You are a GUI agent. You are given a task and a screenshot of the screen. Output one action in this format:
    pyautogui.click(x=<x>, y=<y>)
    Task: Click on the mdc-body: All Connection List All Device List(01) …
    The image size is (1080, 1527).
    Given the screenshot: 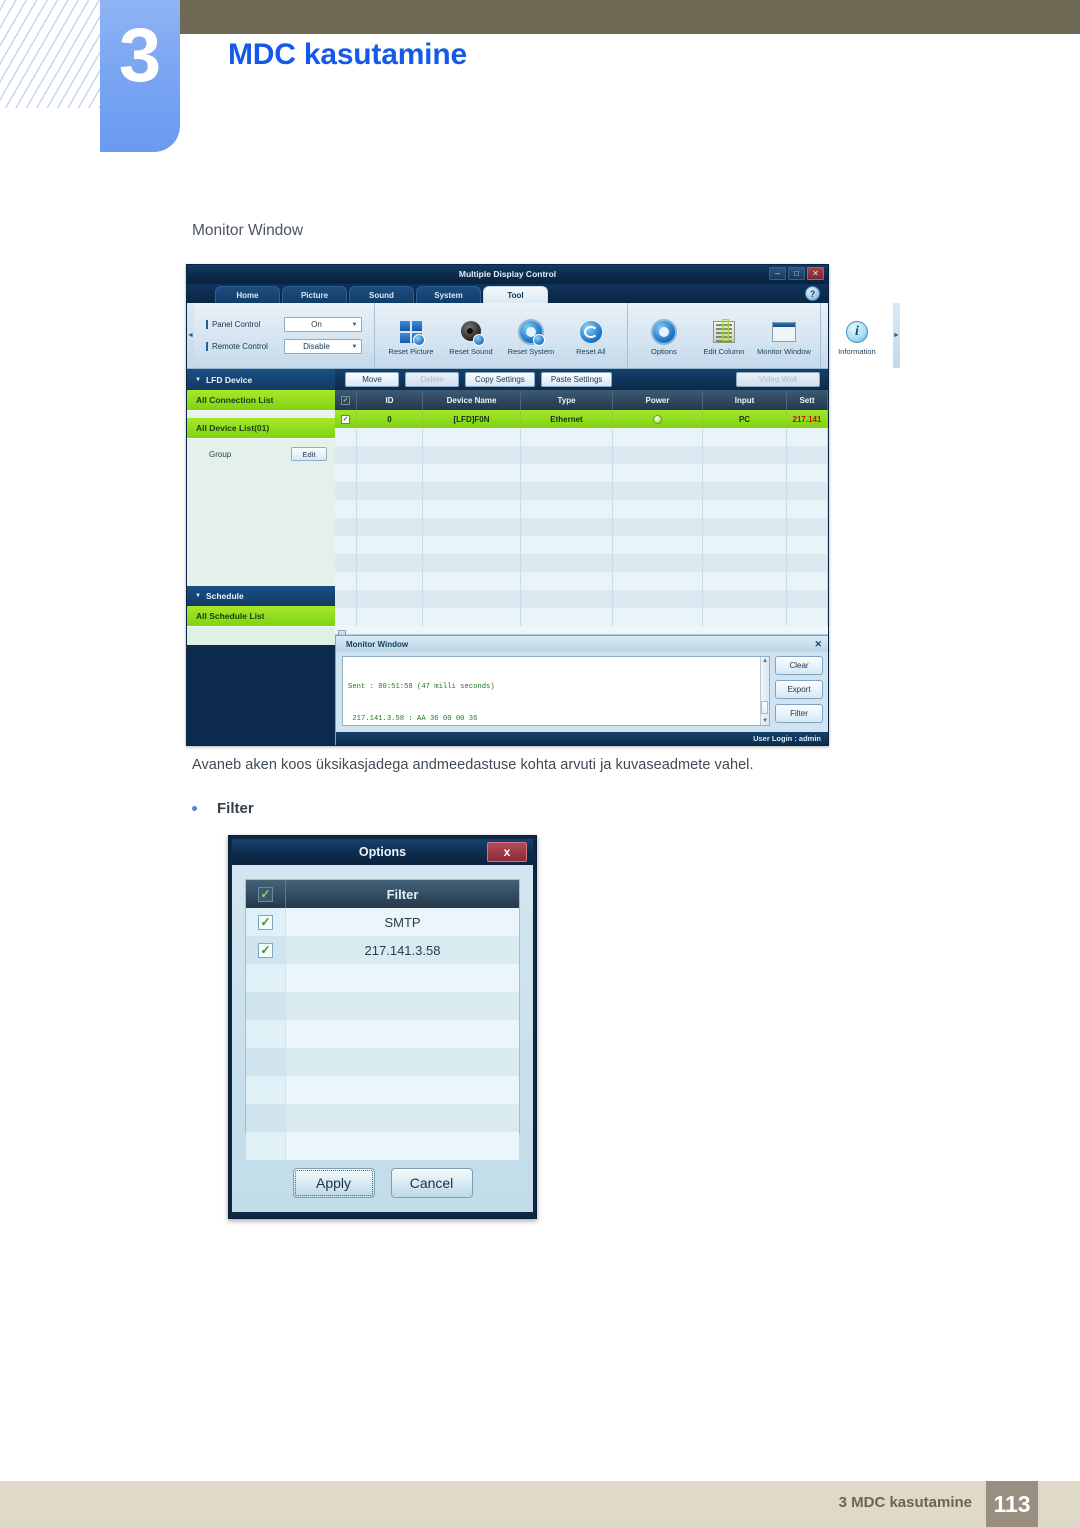 What is the action you would take?
    pyautogui.click(x=507, y=517)
    